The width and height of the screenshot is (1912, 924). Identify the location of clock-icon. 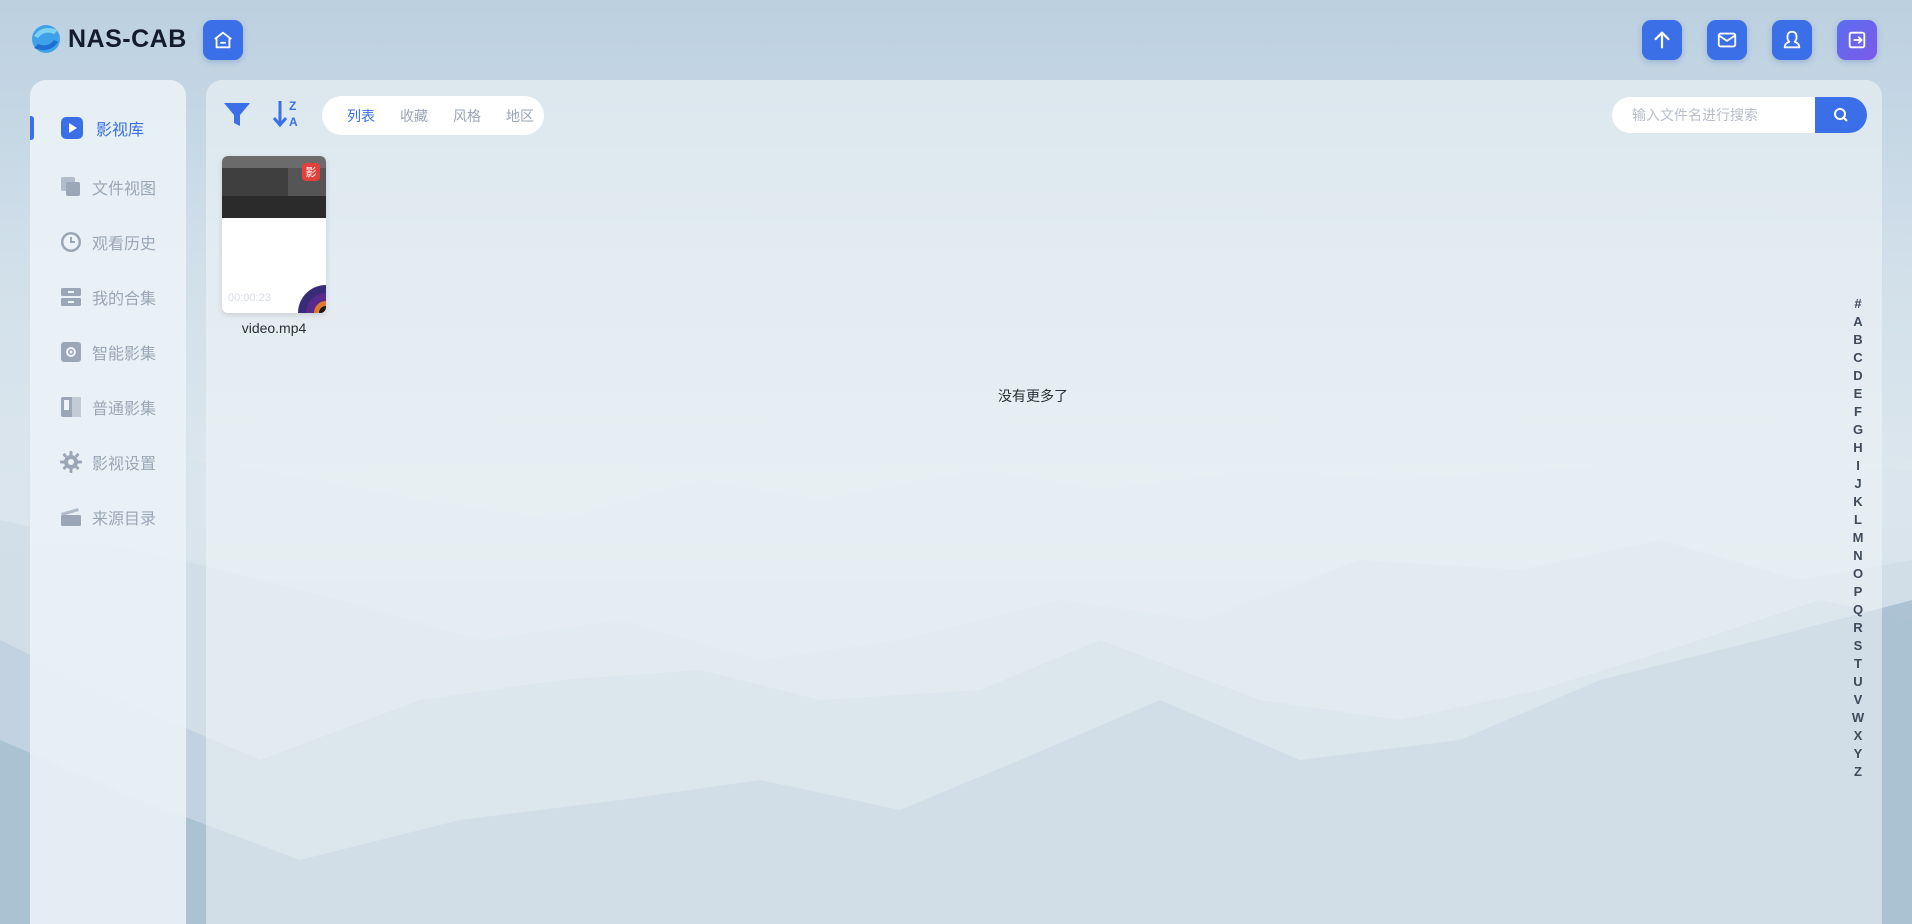
(71, 242).